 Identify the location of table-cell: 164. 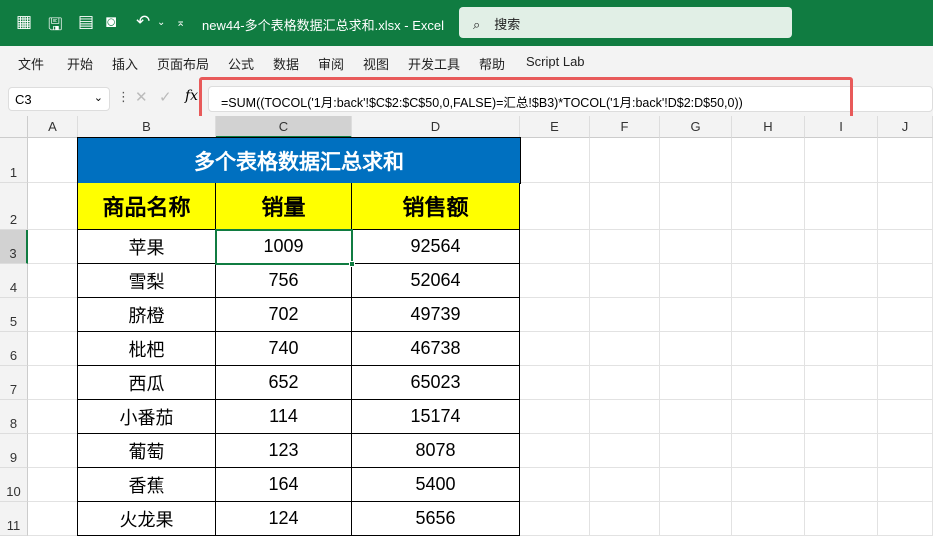
(284, 485).